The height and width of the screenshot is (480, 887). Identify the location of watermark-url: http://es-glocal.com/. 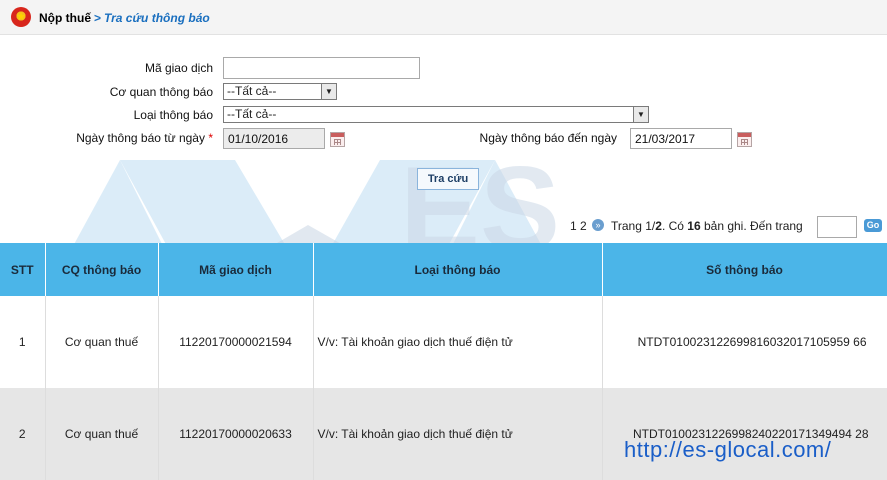
(728, 449).